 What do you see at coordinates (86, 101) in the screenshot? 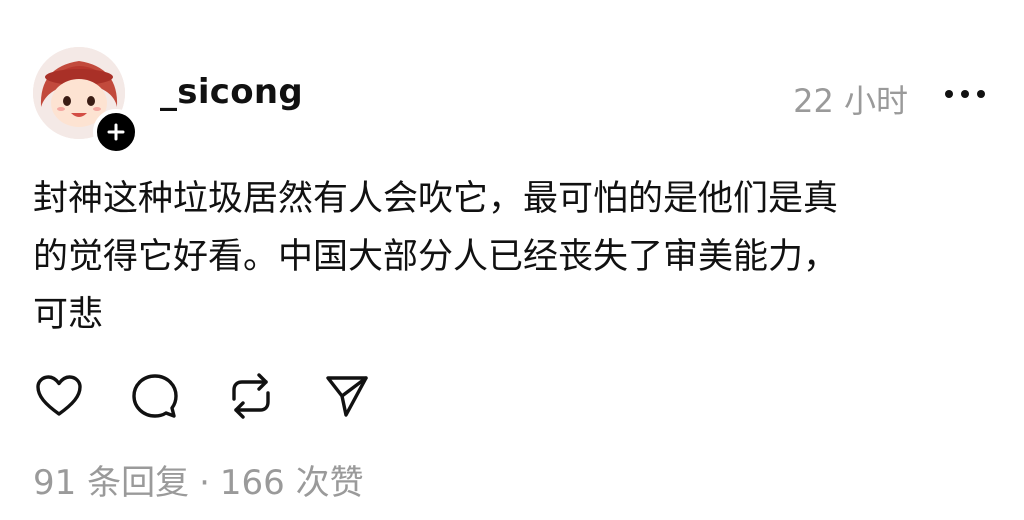
I see `avatar-group` at bounding box center [86, 101].